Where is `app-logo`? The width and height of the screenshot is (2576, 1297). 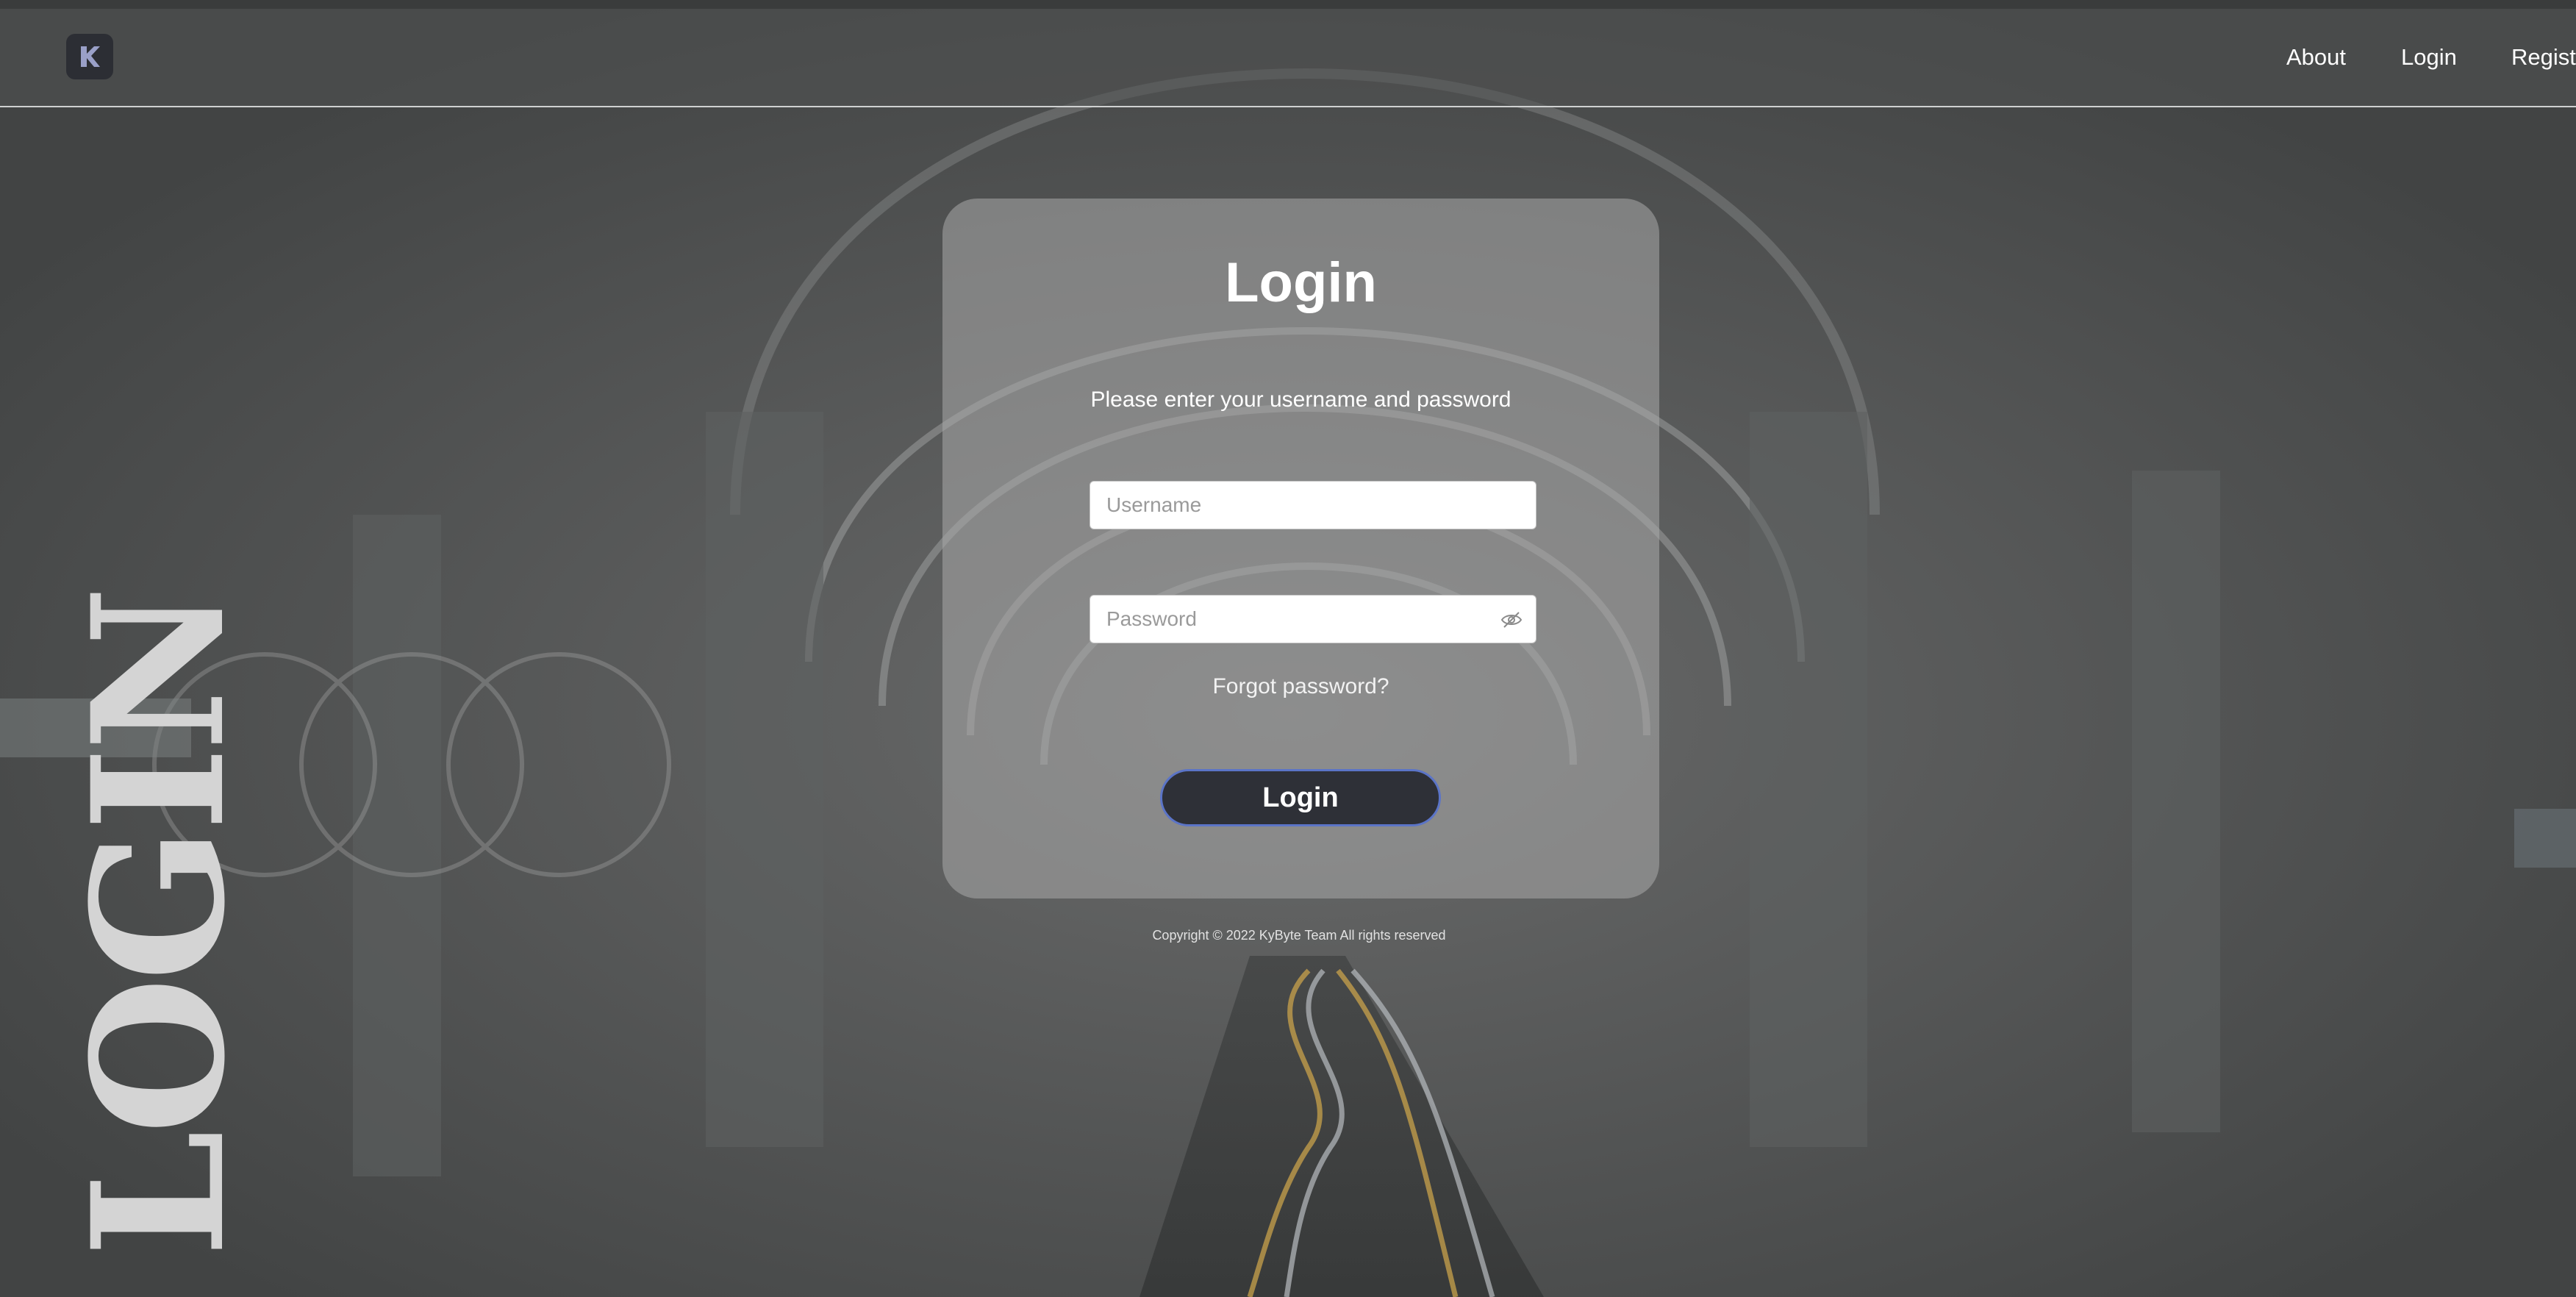
app-logo is located at coordinates (89, 57).